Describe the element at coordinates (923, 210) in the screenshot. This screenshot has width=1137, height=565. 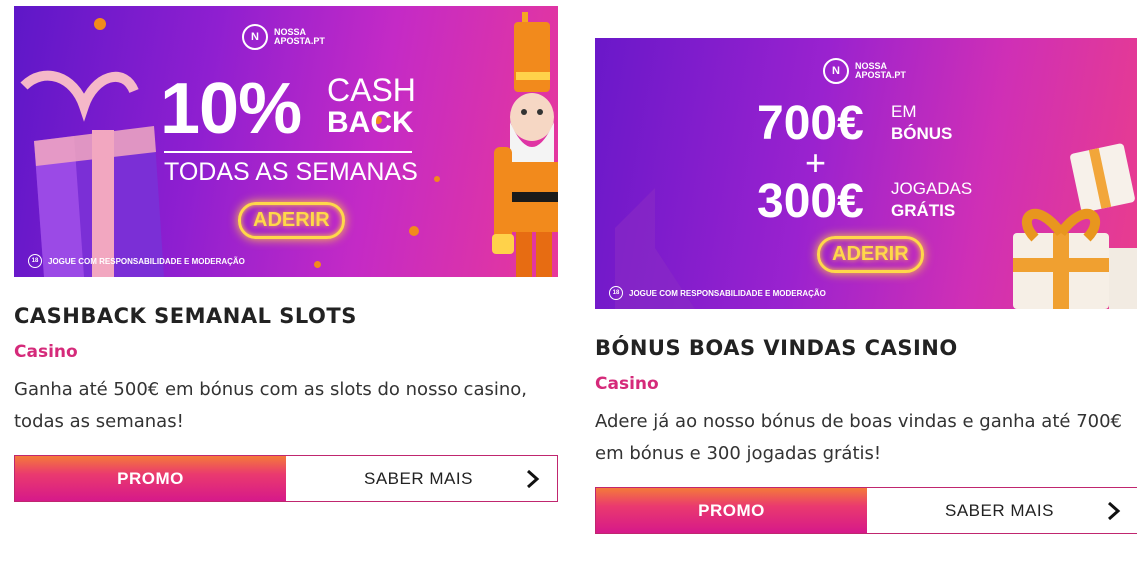
I see `spins-label-gratis: GRÁTIS` at that location.